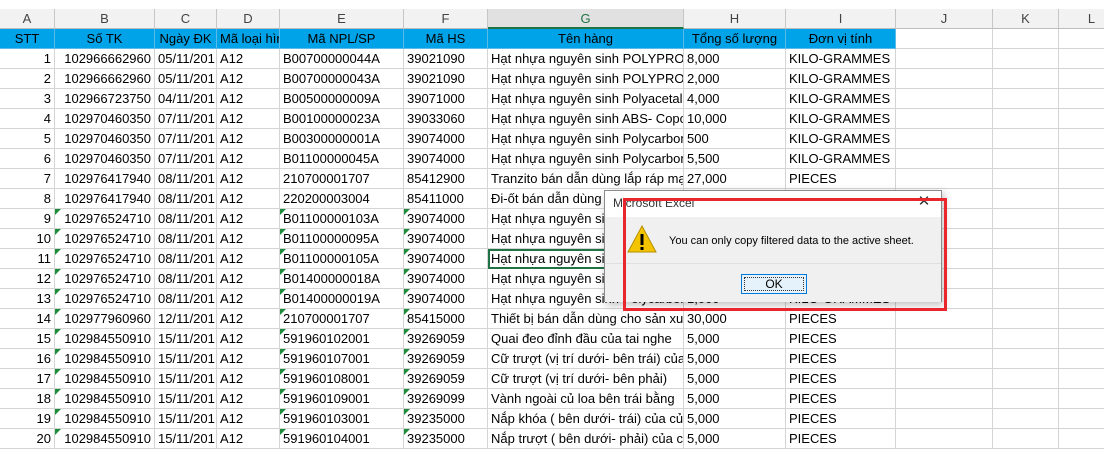  I want to click on cell: 13, so click(27, 299).